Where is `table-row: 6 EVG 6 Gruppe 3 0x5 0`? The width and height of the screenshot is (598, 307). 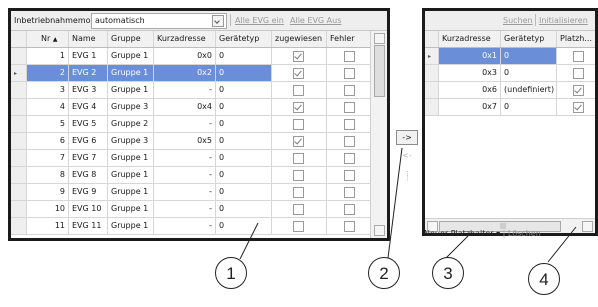
table-row: 6 EVG 6 Gruppe 3 0x5 0 is located at coordinates (192, 141).